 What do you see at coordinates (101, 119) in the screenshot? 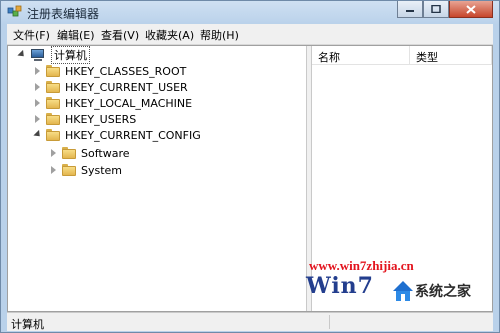
I see `tree-item-label: HKEY_USERS` at bounding box center [101, 119].